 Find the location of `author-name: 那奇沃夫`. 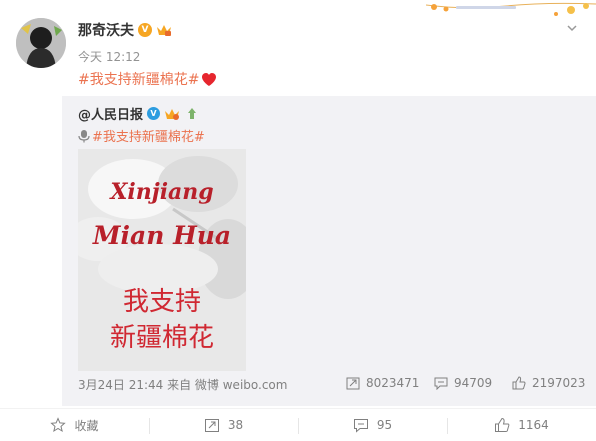

author-name: 那奇沃夫 is located at coordinates (106, 30).